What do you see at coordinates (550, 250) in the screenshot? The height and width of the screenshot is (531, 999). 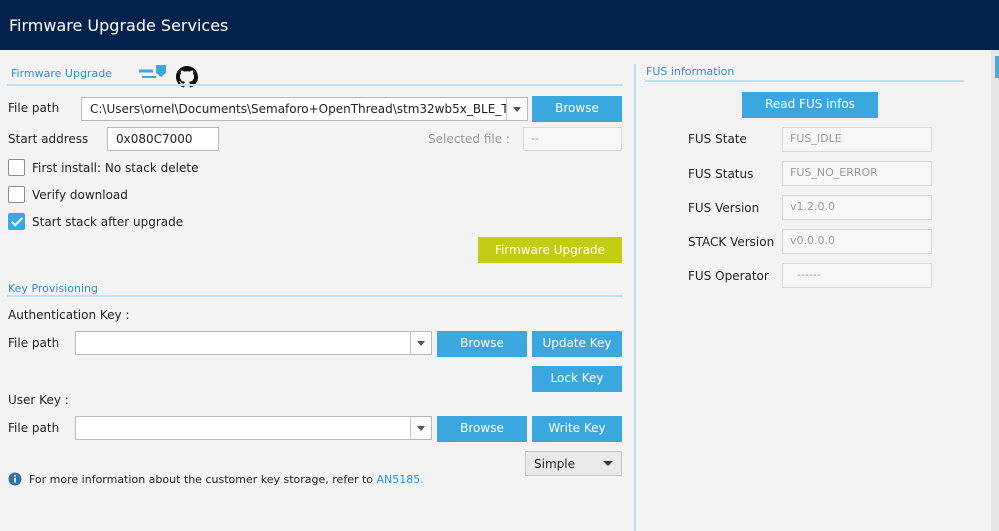 I see `firmware-upgrade-button: Firmware Upgrade` at bounding box center [550, 250].